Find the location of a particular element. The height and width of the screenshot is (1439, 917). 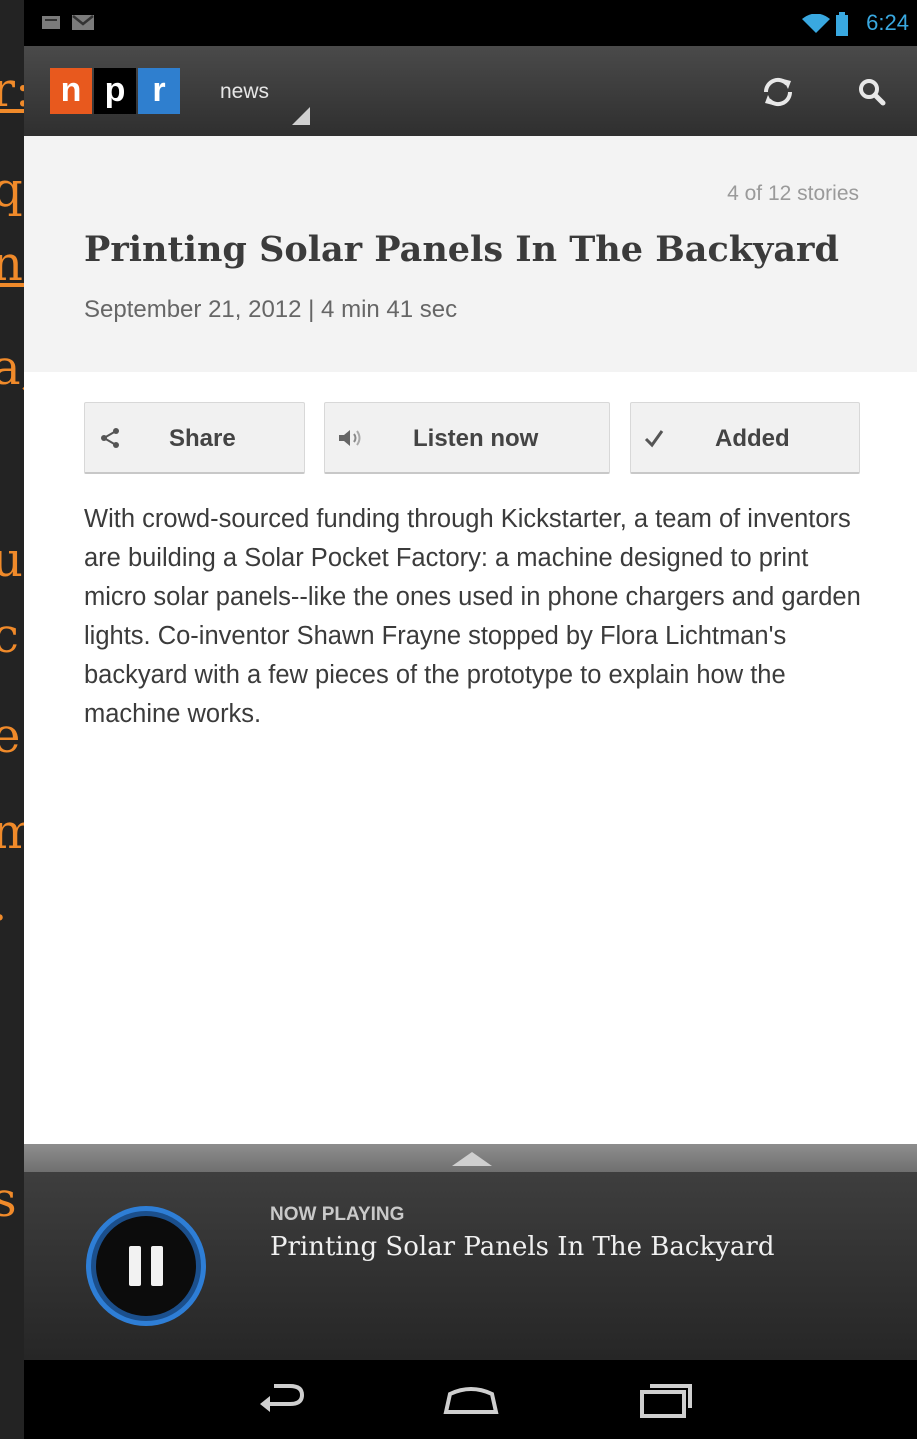

recent-apps-button is located at coordinates (665, 1400).